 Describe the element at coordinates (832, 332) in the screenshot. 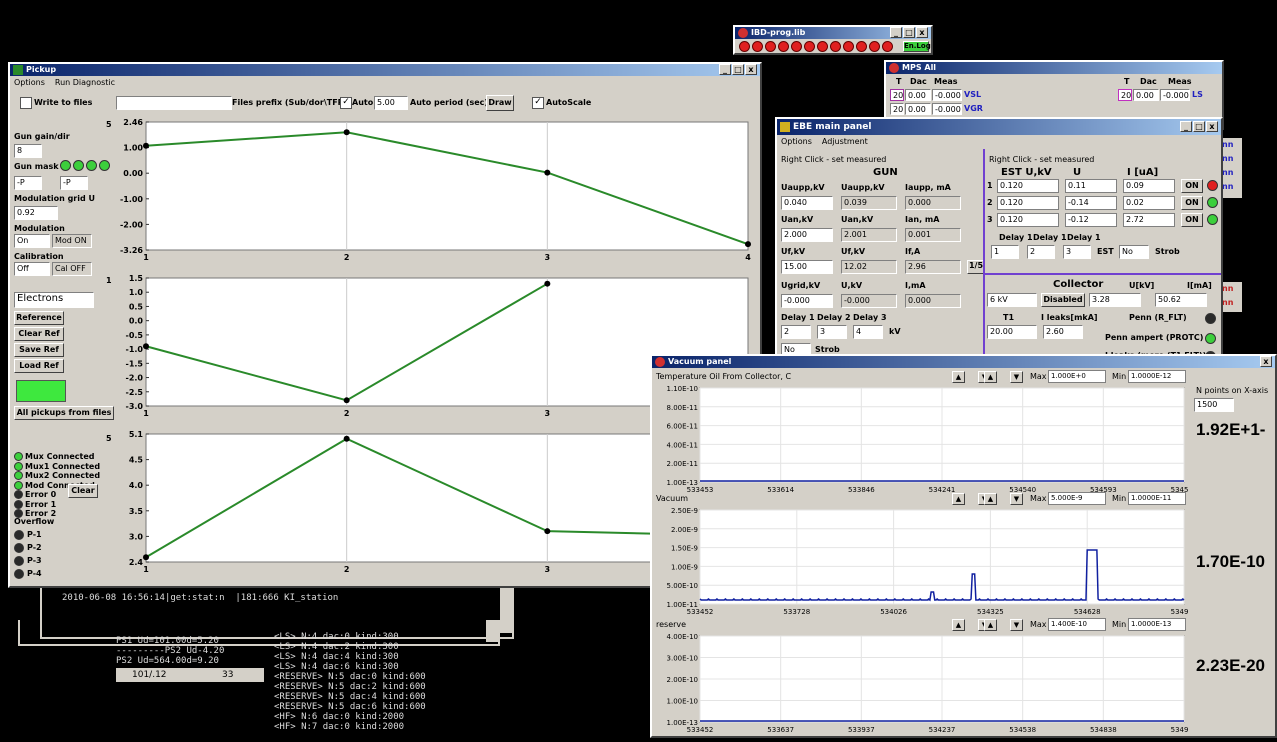

I see `delay-2-field: 3` at that location.